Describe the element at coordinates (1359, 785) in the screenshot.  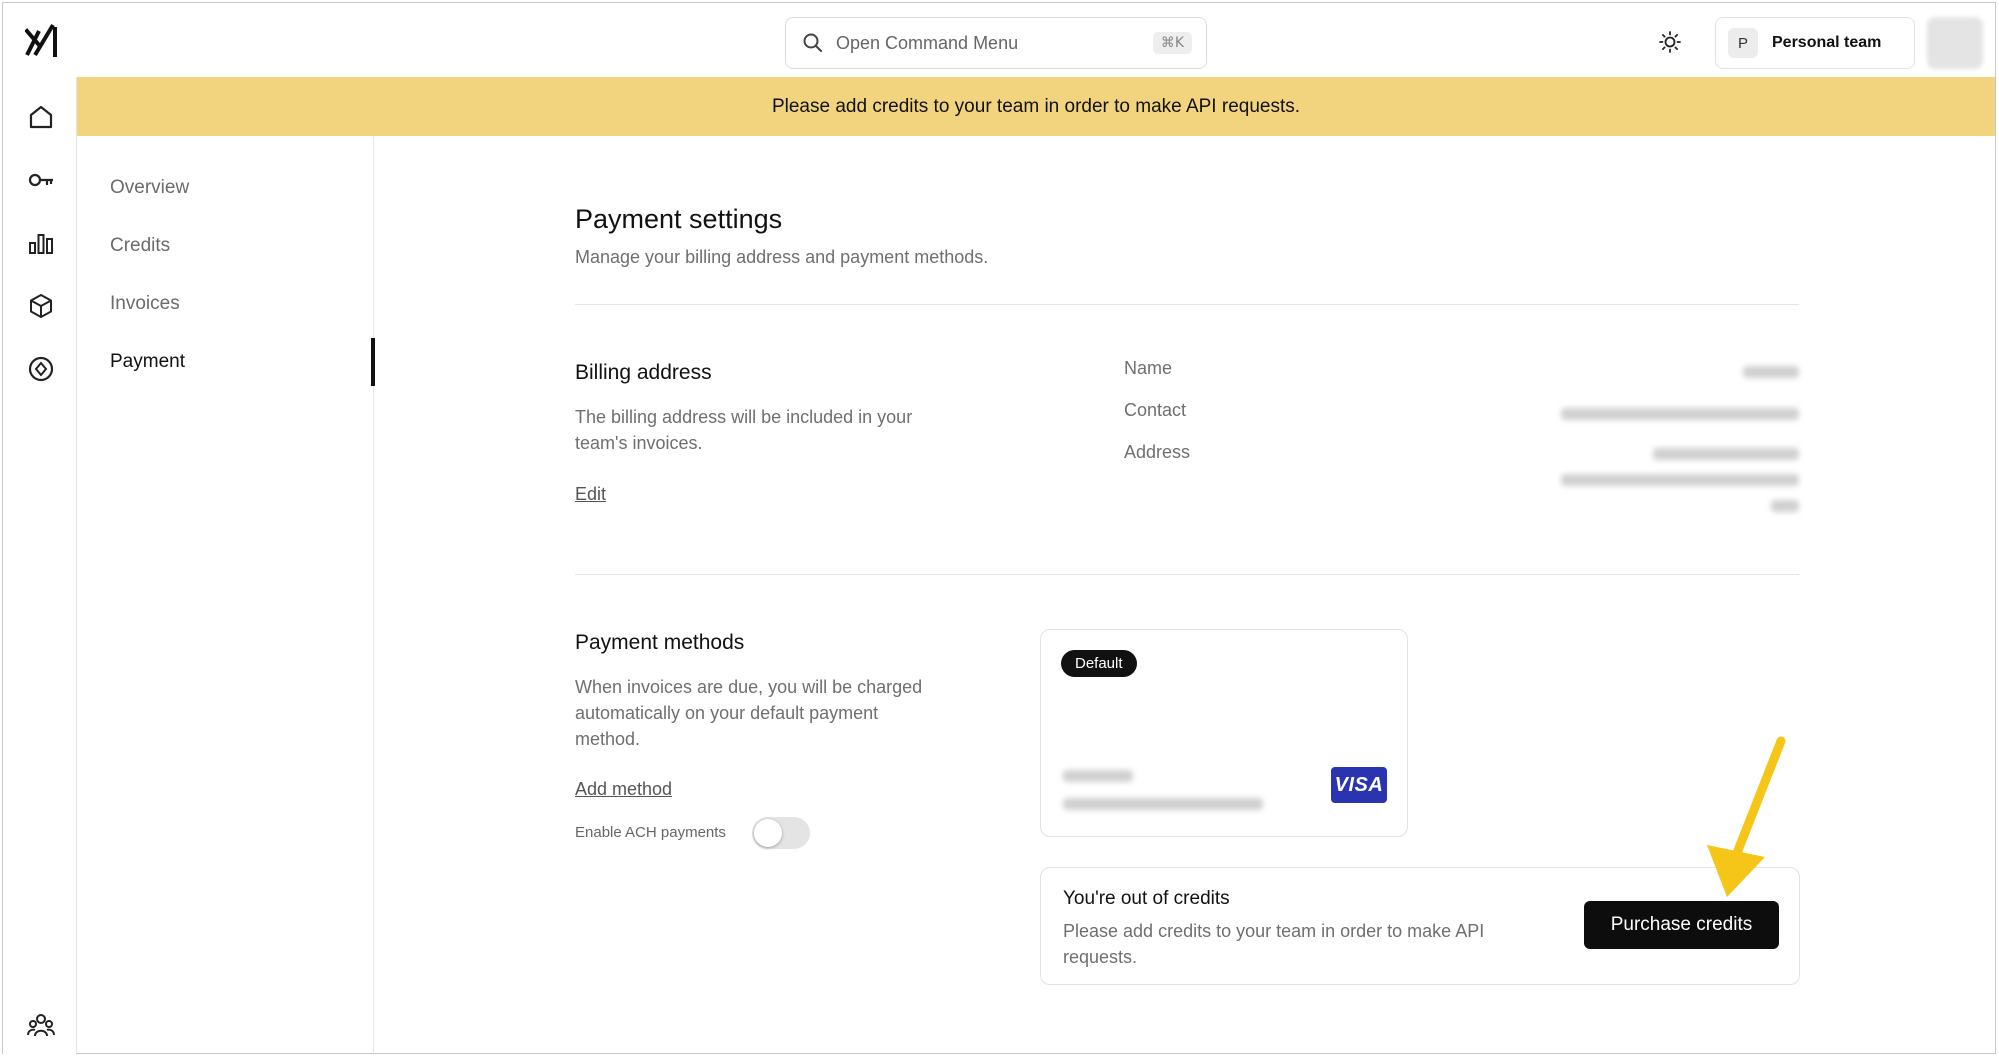
I see `visa-logo-icon: VISA` at that location.